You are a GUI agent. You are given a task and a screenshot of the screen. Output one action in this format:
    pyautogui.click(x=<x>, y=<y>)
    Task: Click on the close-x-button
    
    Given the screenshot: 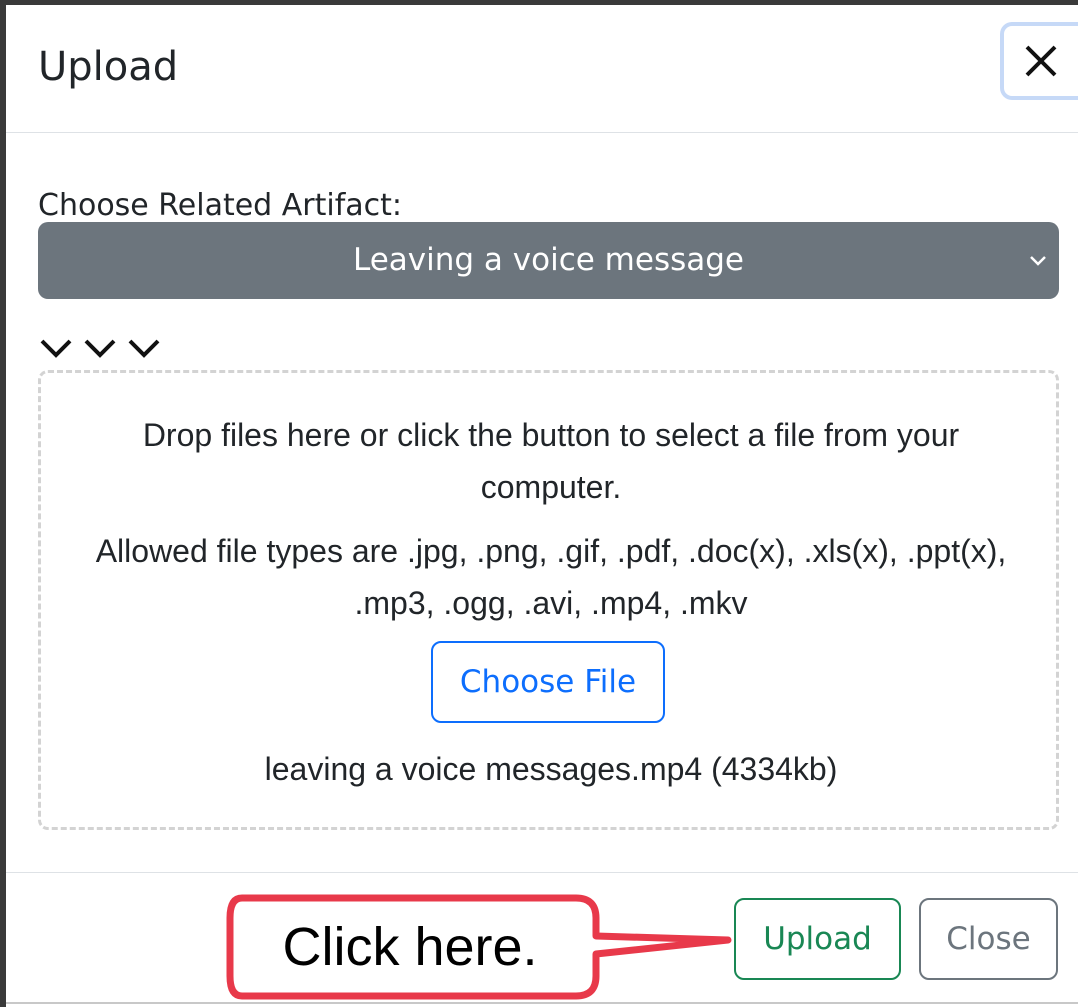 What is the action you would take?
    pyautogui.click(x=1039, y=61)
    